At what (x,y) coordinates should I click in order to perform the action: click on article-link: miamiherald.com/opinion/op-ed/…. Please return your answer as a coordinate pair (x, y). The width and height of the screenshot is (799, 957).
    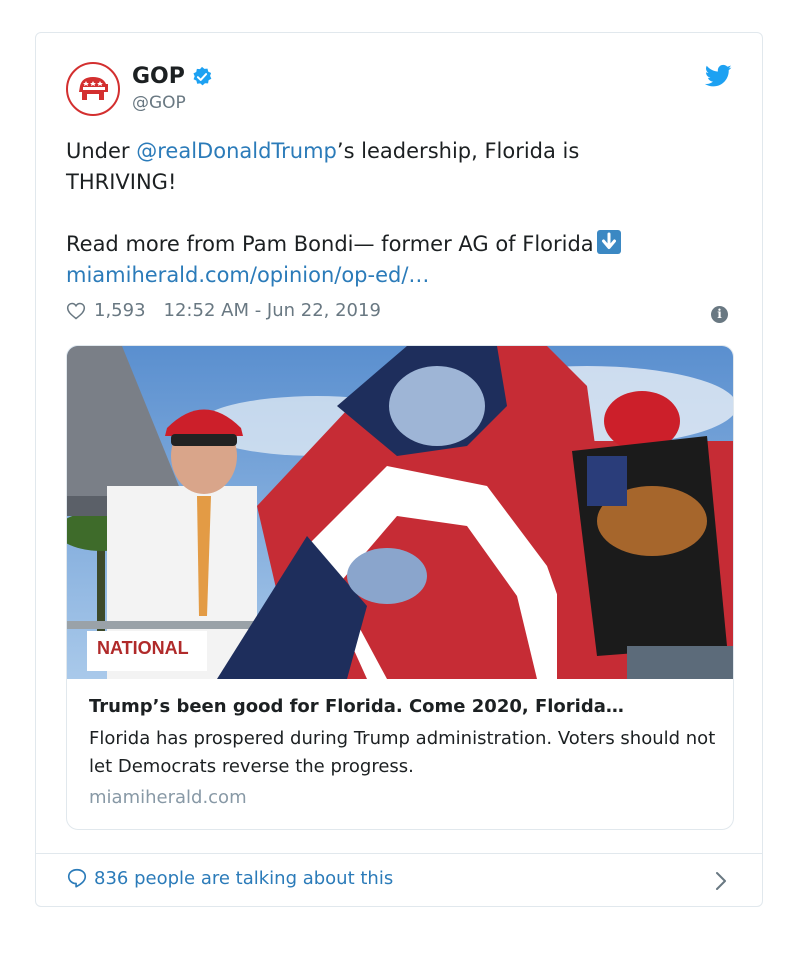
    Looking at the image, I should click on (247, 275).